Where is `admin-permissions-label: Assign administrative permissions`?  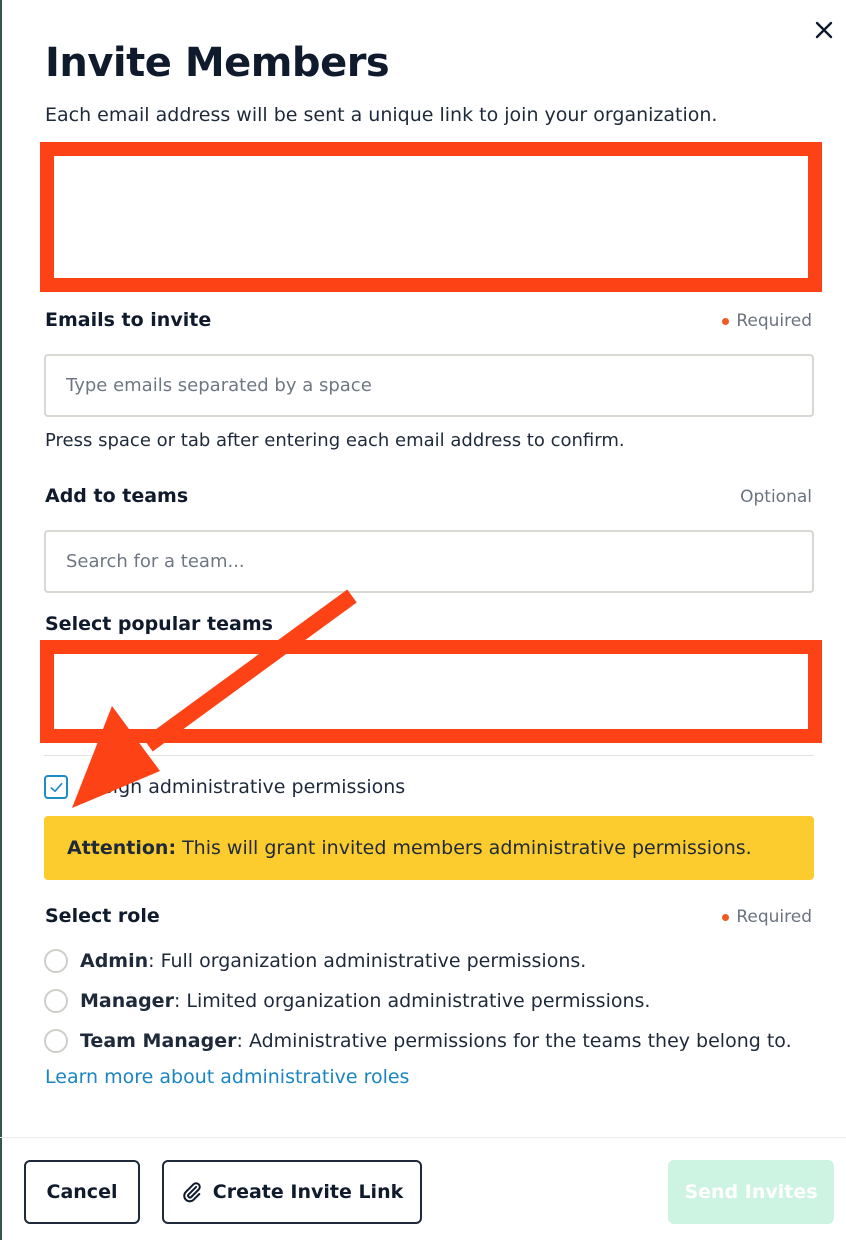 admin-permissions-label: Assign administrative permissions is located at coordinates (243, 787).